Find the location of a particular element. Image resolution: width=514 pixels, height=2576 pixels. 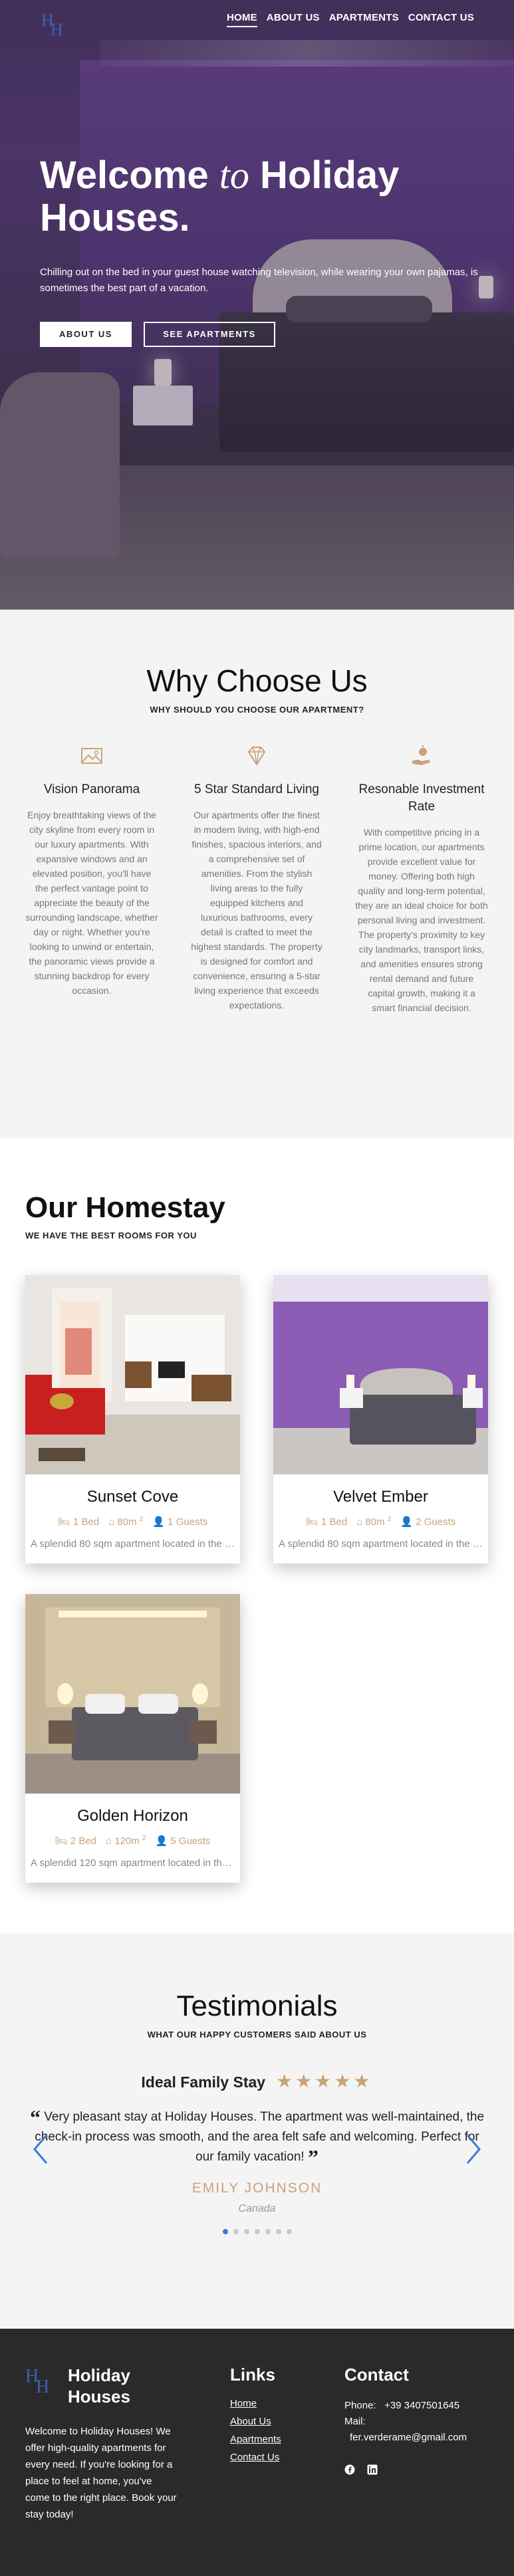

room-guests-label: 1 Guests is located at coordinates (188, 1522).